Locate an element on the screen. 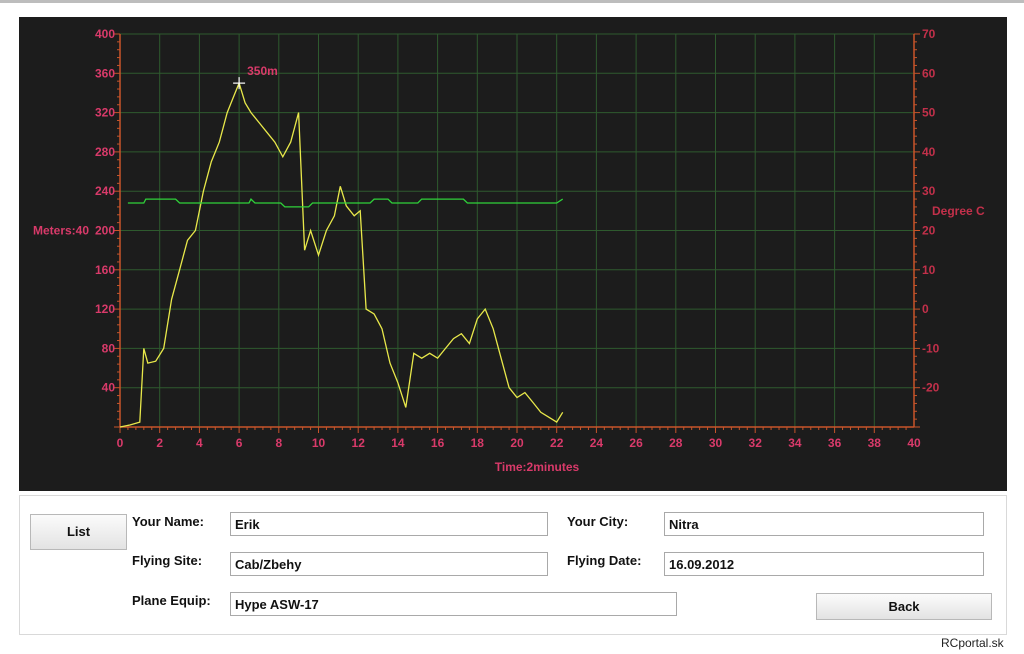  y-left-tick-label: 240 is located at coordinates (105, 191).